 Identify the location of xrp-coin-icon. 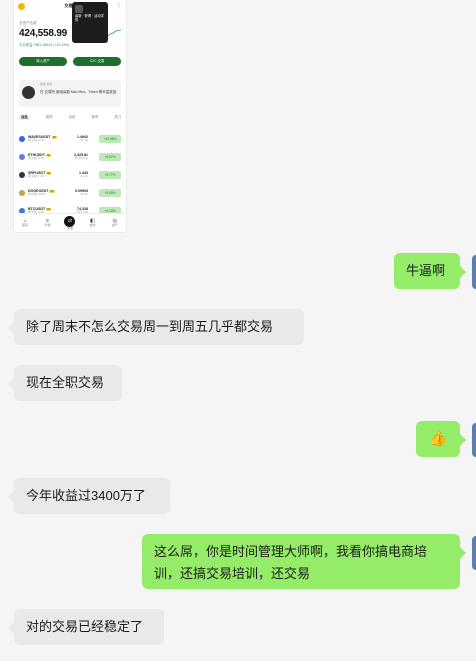
(22, 175).